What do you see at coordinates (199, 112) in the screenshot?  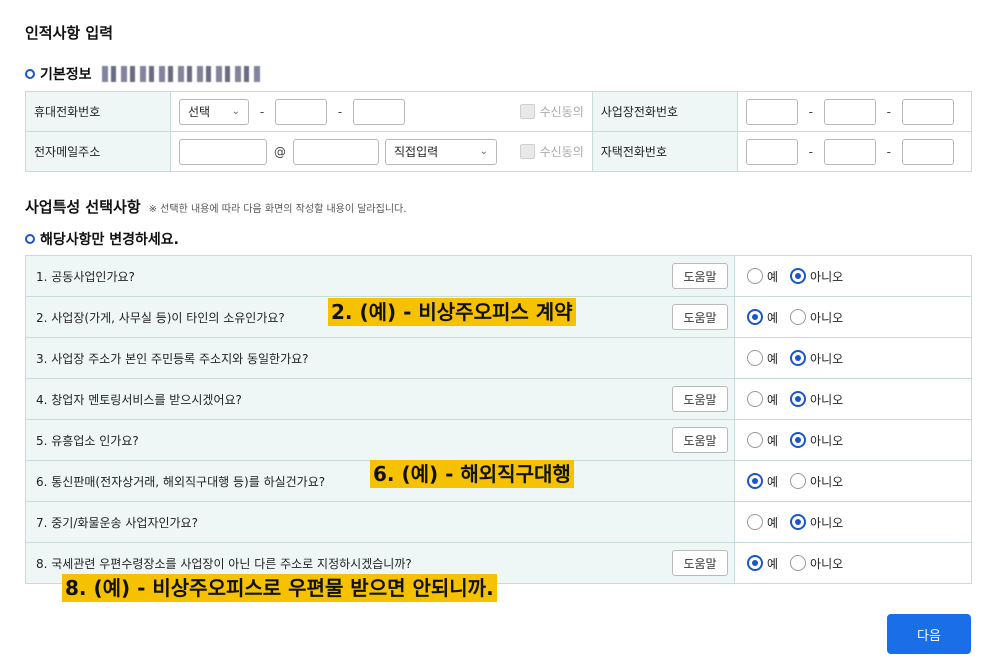 I see `mobile-prefix-value: 선택` at bounding box center [199, 112].